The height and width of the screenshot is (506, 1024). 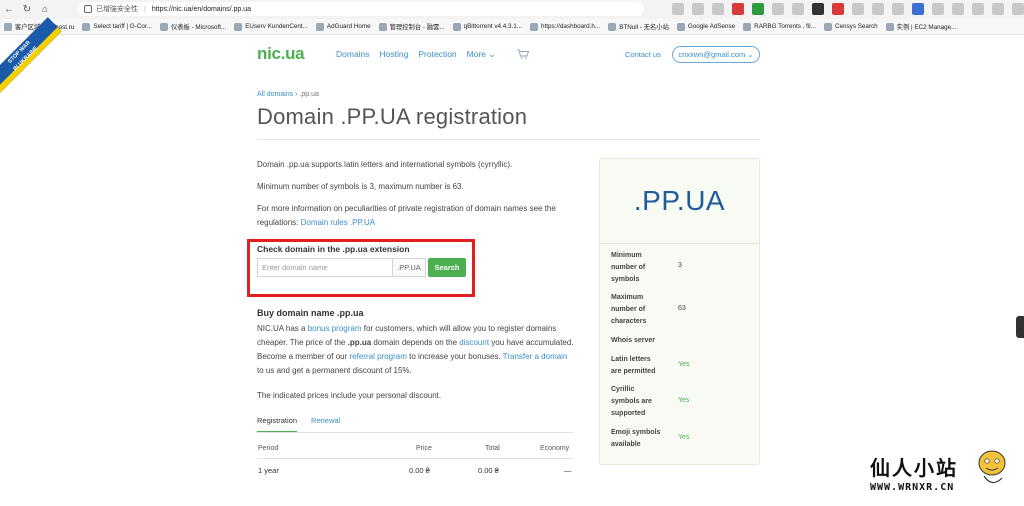 What do you see at coordinates (682, 308) in the screenshot?
I see `prop-value: 63` at bounding box center [682, 308].